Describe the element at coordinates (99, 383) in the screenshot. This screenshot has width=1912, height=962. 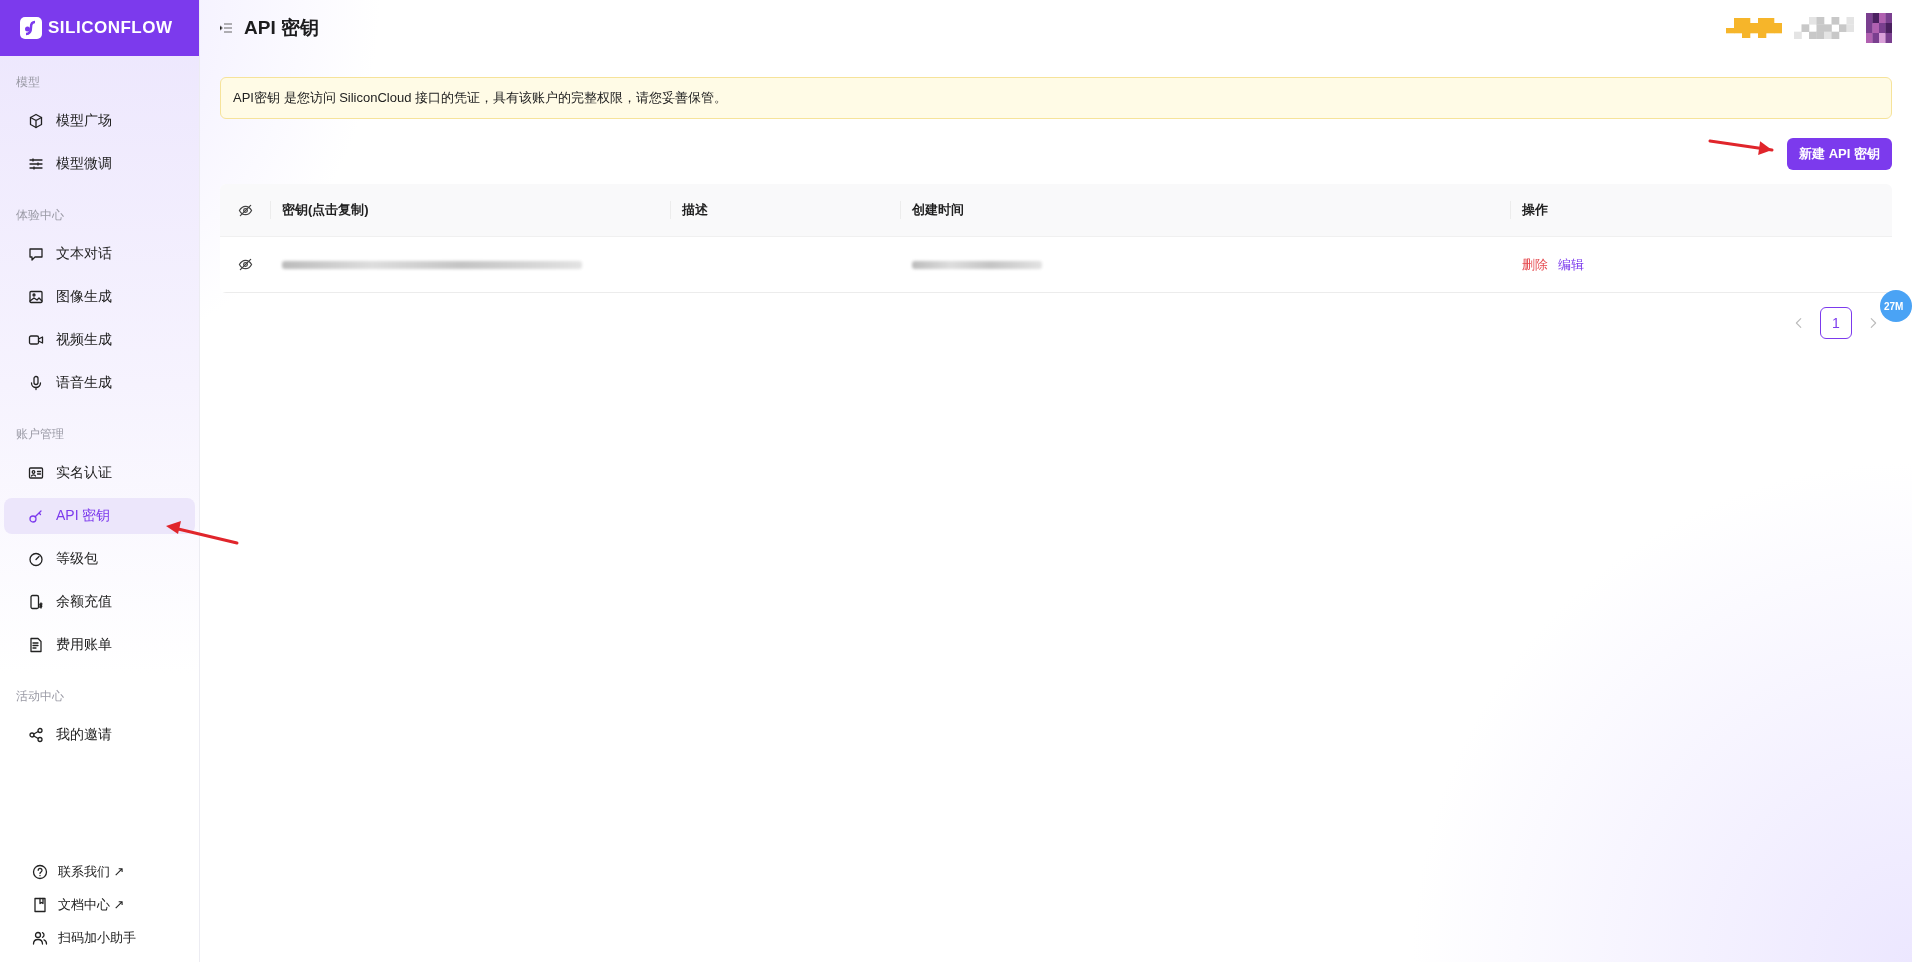
I see `nav-item: 语音生成` at that location.